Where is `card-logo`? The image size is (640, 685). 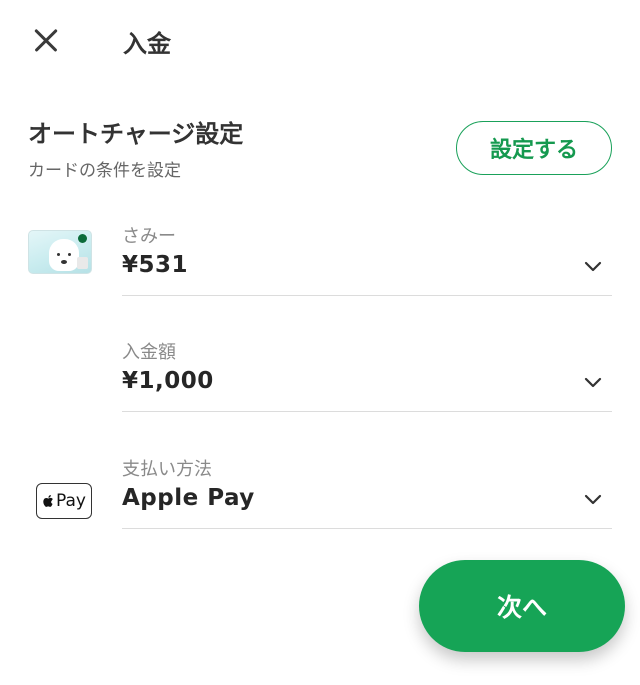
card-logo is located at coordinates (82, 238).